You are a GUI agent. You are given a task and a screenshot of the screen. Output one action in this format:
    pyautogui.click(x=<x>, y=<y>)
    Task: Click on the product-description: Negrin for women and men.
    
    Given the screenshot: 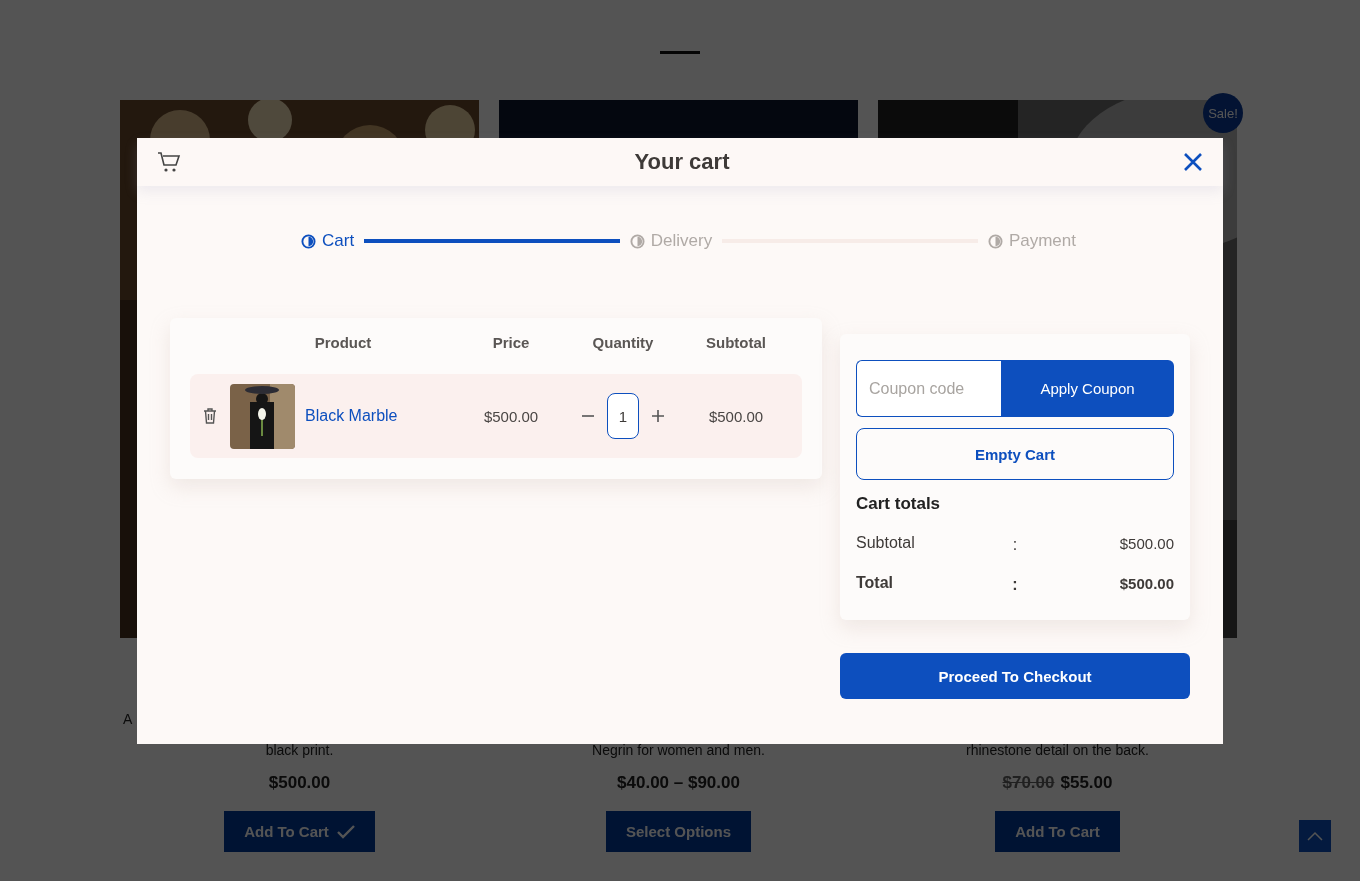 What is the action you would take?
    pyautogui.click(x=678, y=750)
    